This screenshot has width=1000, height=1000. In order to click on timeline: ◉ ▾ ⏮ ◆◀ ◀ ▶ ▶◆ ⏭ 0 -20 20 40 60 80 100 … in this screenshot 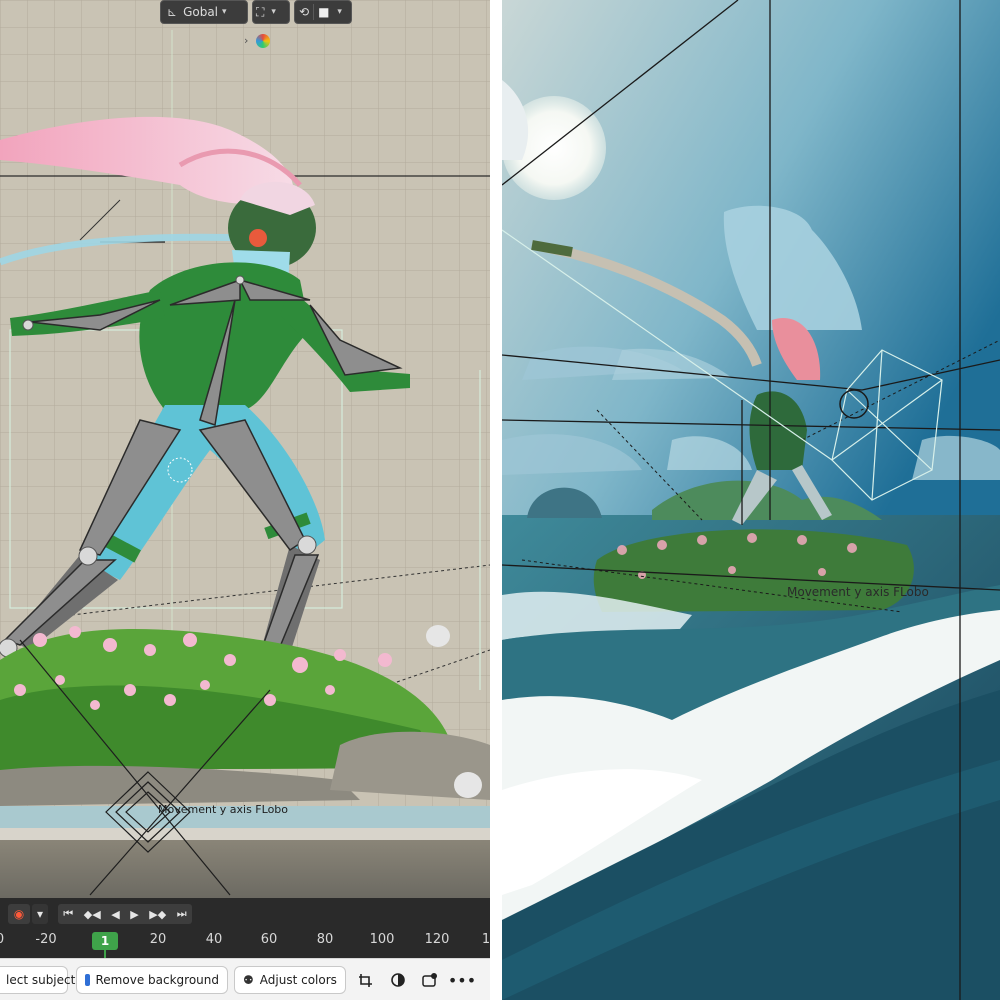, I will do `click(245, 928)`.